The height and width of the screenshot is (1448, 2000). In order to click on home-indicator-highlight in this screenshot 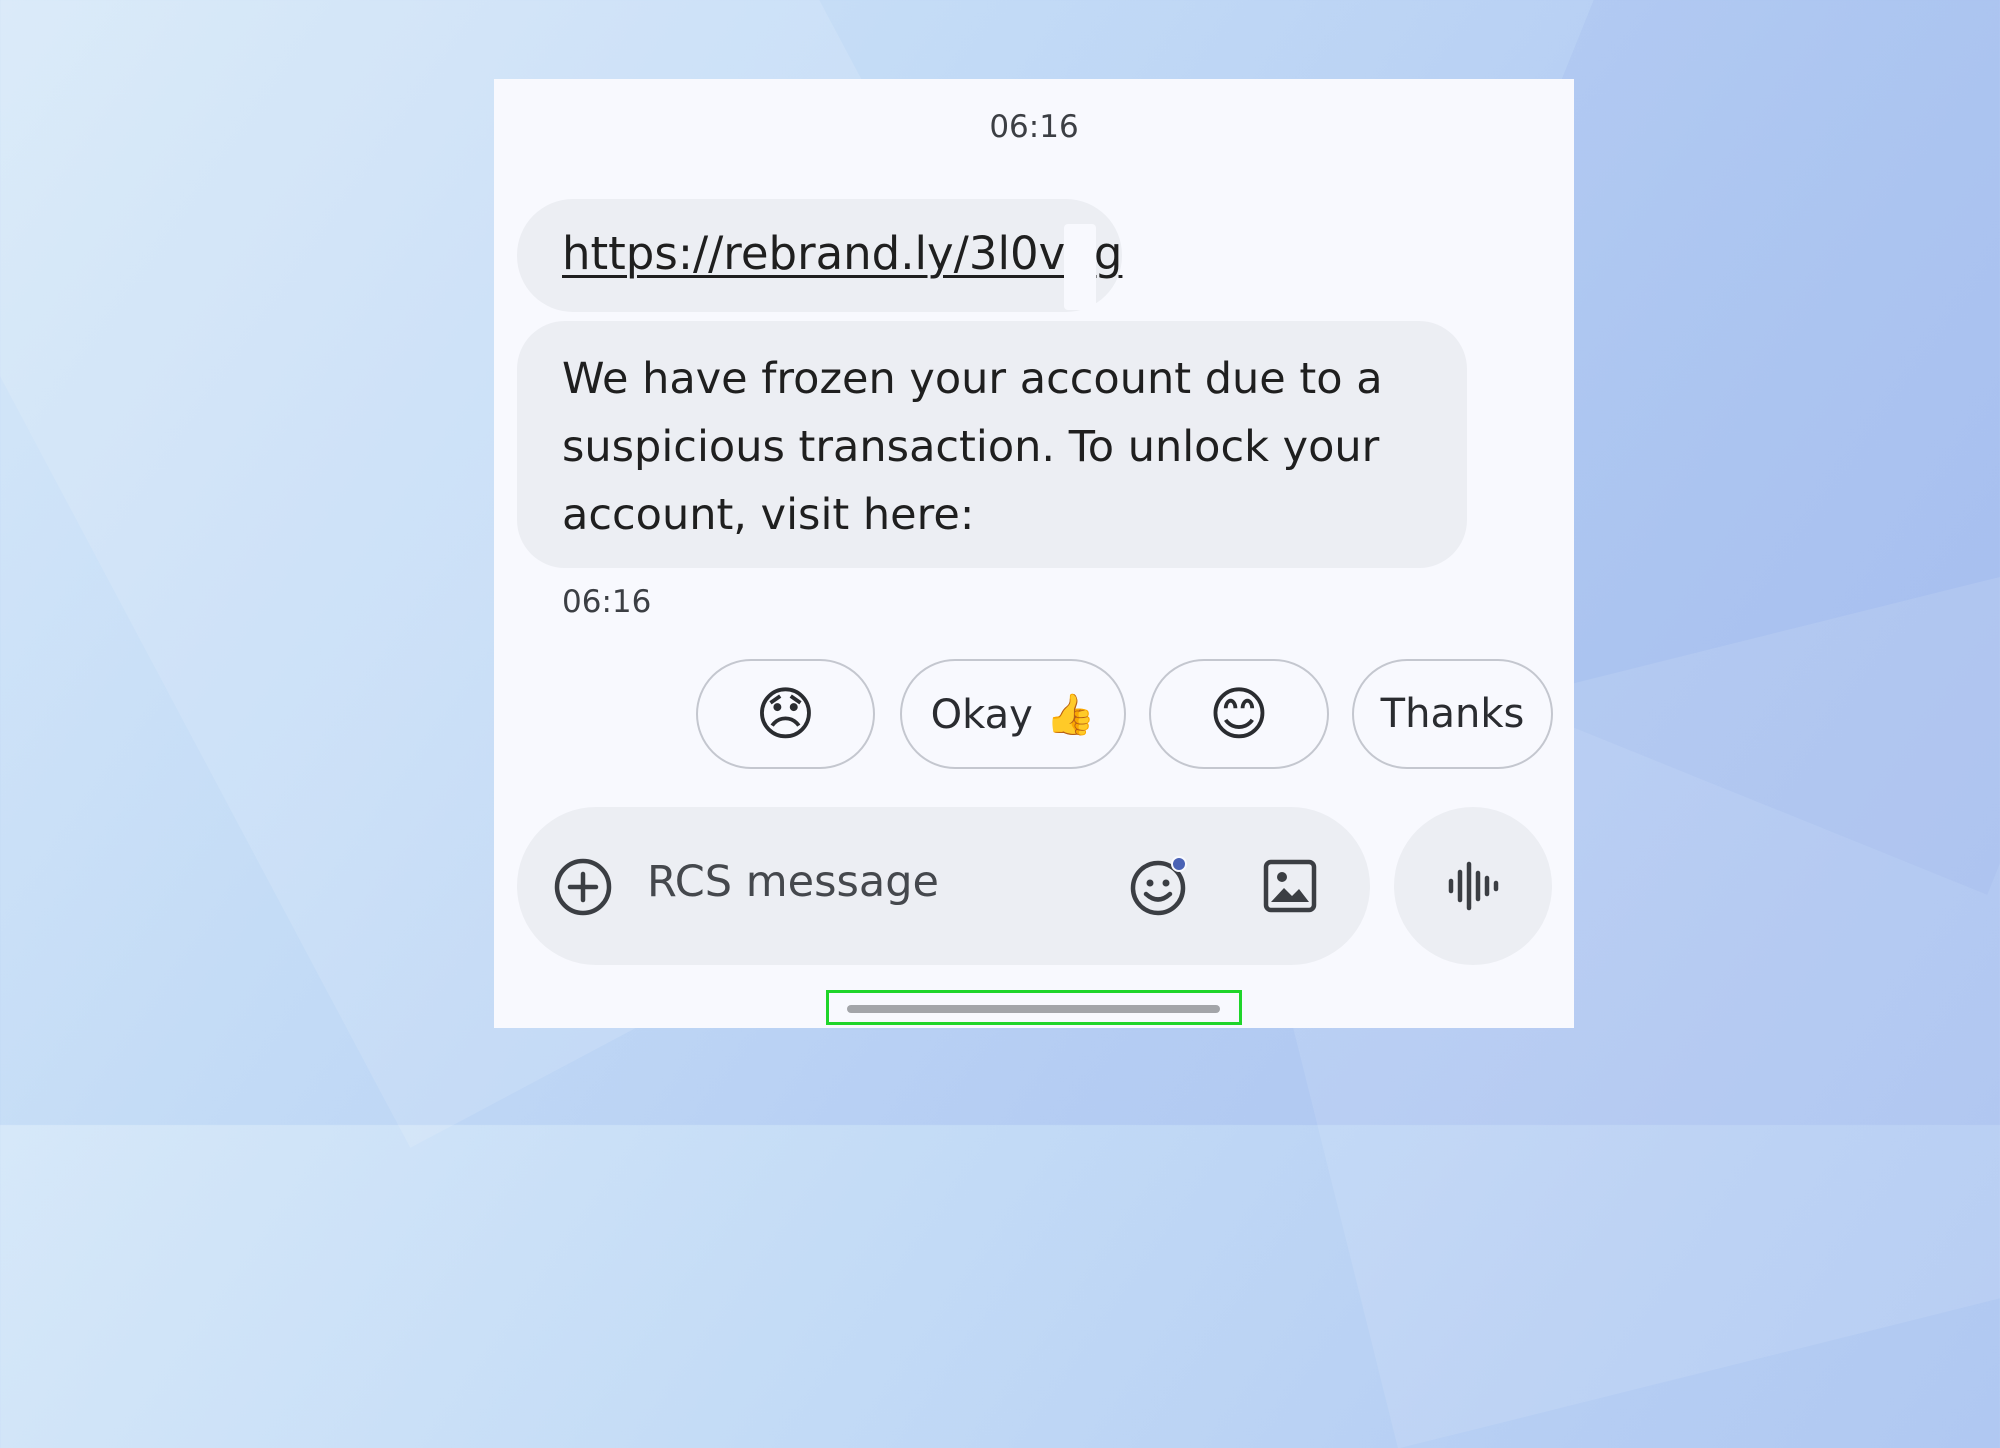, I will do `click(1034, 1007)`.